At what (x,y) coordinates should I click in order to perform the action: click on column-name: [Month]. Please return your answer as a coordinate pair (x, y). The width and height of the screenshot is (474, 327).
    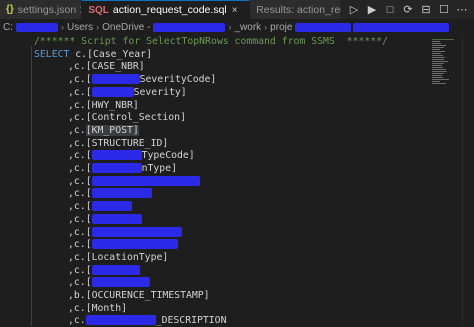
    Looking at the image, I should click on (106, 308).